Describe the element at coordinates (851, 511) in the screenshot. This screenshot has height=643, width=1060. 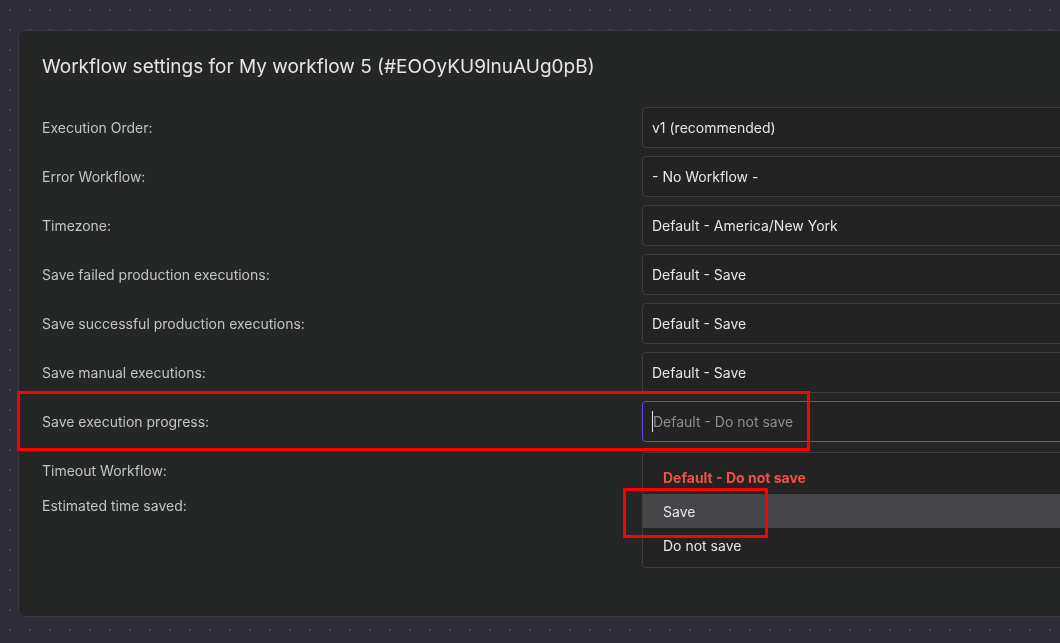
I see `dropdown-option: Save` at that location.